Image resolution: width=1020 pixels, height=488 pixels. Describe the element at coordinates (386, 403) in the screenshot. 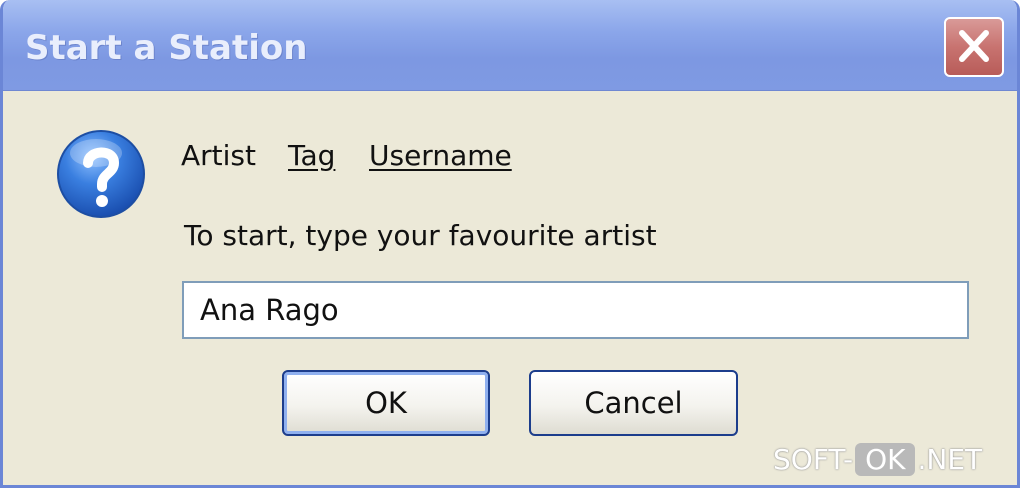

I see `ok-button: OK` at that location.